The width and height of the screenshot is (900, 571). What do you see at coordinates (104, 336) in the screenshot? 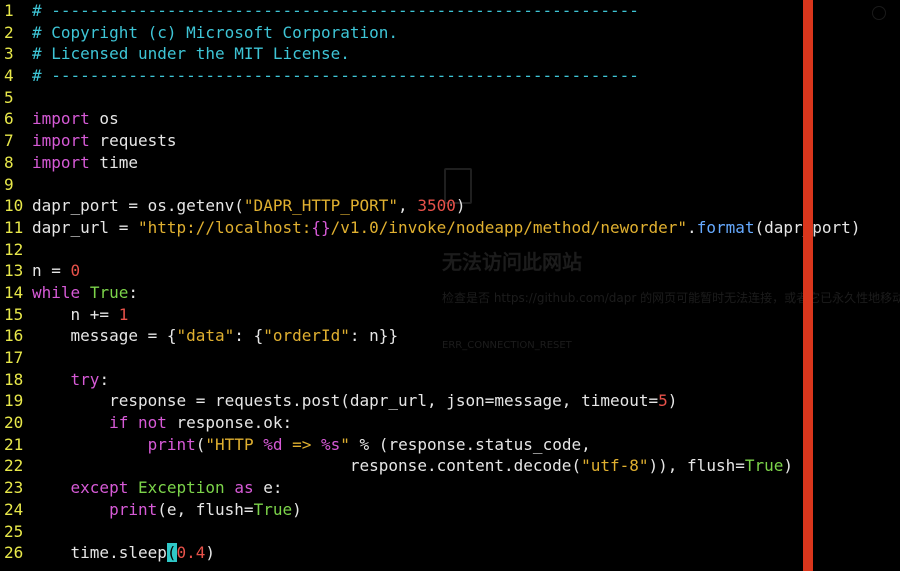
I see `code-token: message = {` at bounding box center [104, 336].